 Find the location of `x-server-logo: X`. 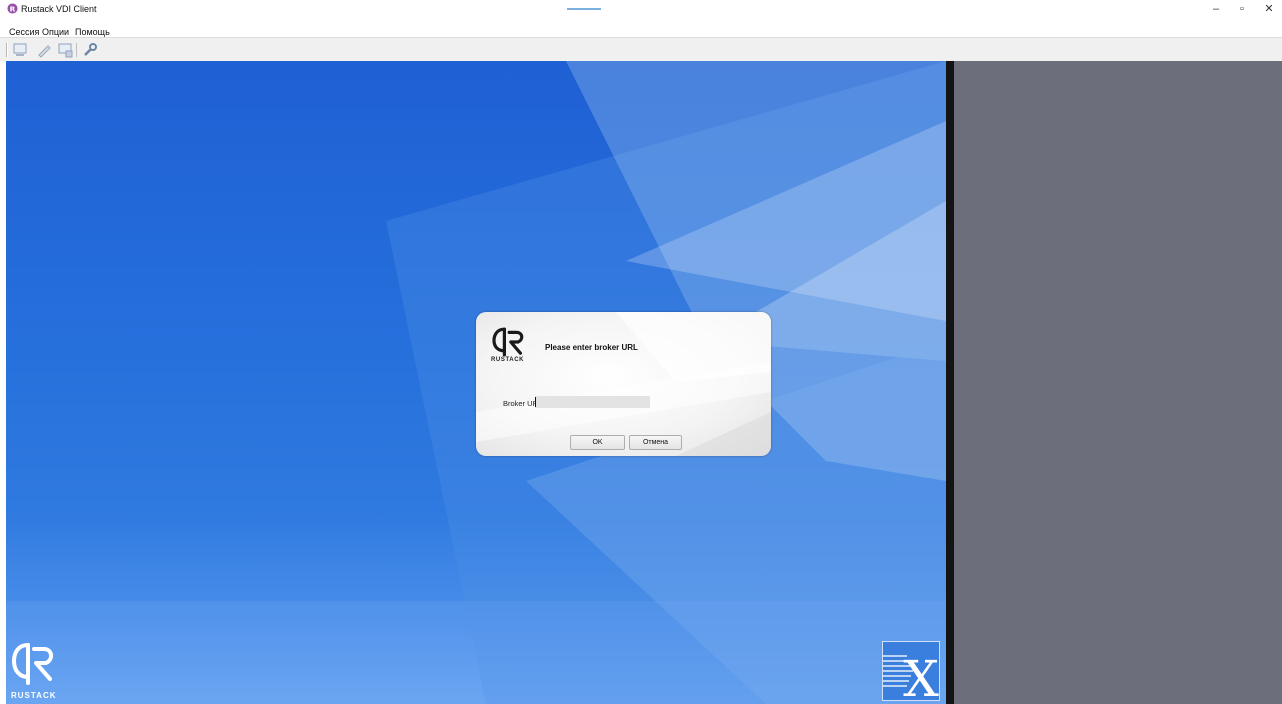

x-server-logo: X is located at coordinates (911, 671).